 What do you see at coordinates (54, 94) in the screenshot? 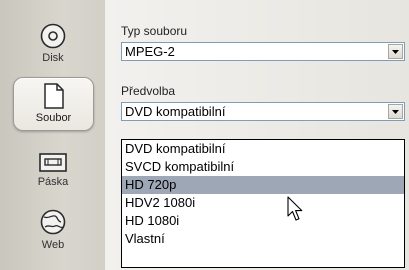
I see `file-icon` at bounding box center [54, 94].